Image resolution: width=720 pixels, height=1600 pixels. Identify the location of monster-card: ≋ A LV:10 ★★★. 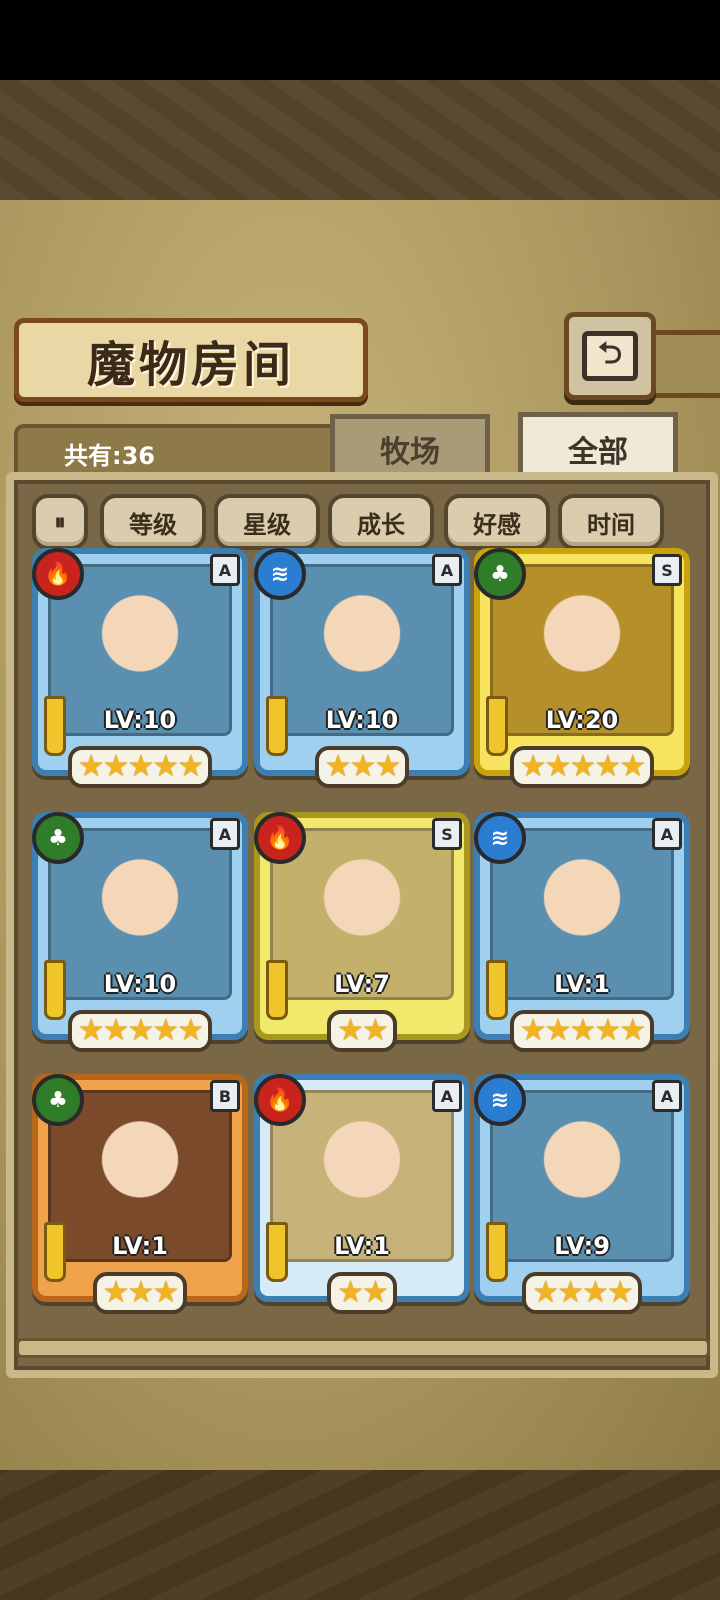
(362, 668).